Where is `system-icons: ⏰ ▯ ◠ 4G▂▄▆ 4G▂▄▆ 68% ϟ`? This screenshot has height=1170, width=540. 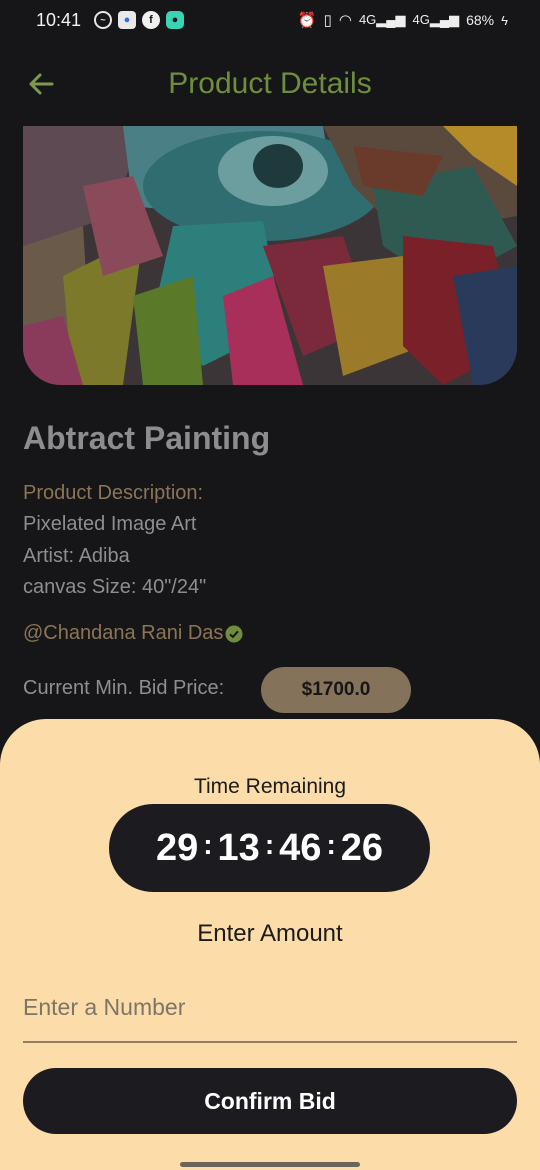
system-icons: ⏰ ▯ ◠ 4G▂▄▆ 4G▂▄▆ 68% ϟ is located at coordinates (403, 20).